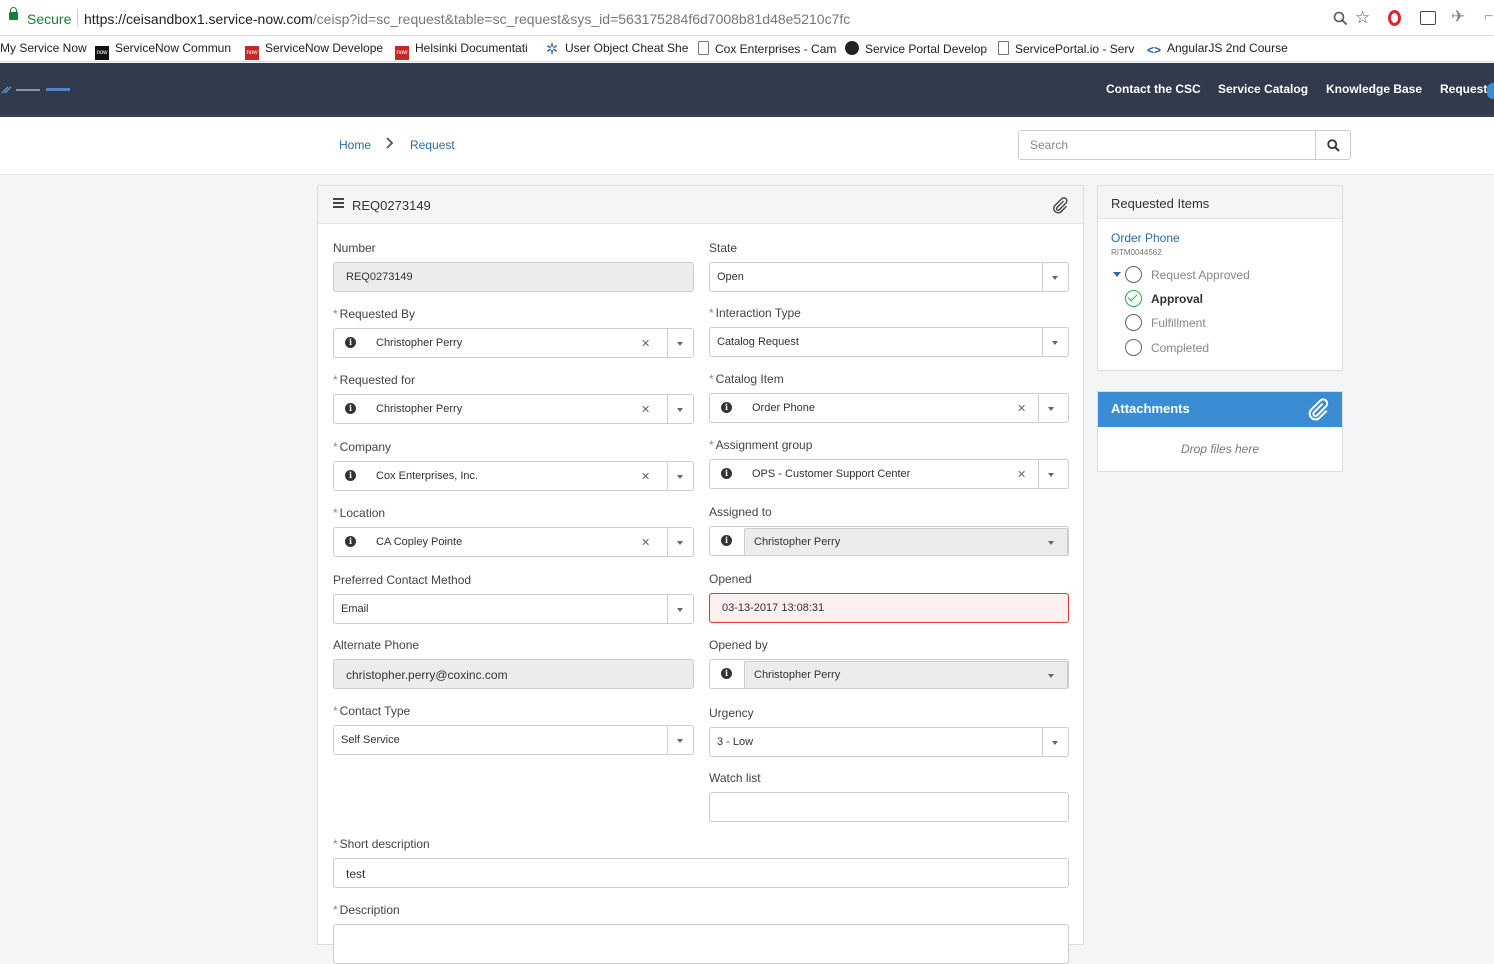 The image size is (1494, 964). Describe the element at coordinates (889, 608) in the screenshot. I see `opened-field: 03-13-2017 13:08:31` at that location.